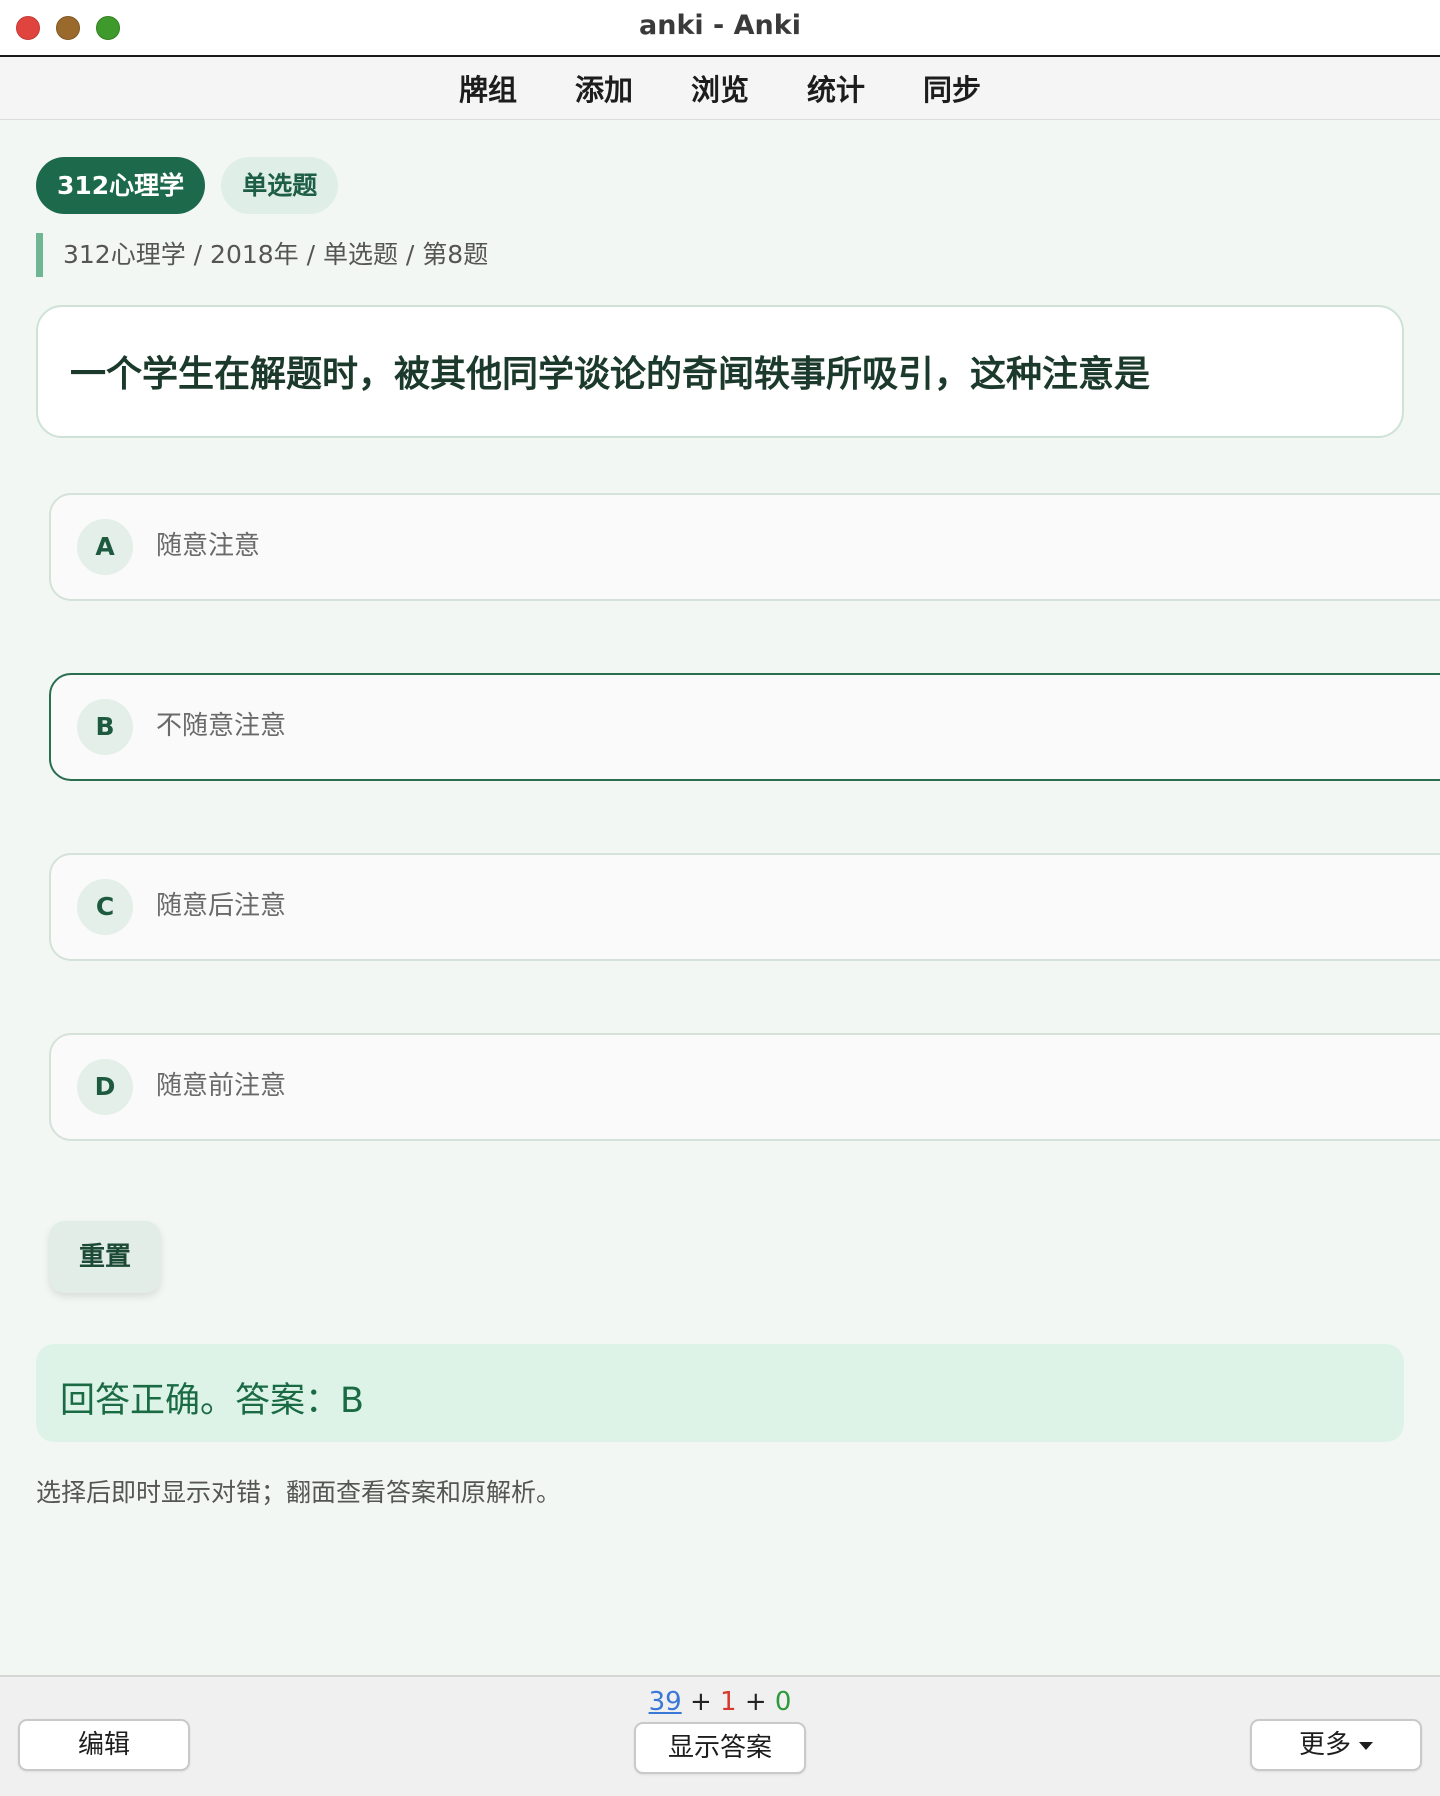 The image size is (1440, 1796). I want to click on edit-button: 编辑, so click(104, 1745).